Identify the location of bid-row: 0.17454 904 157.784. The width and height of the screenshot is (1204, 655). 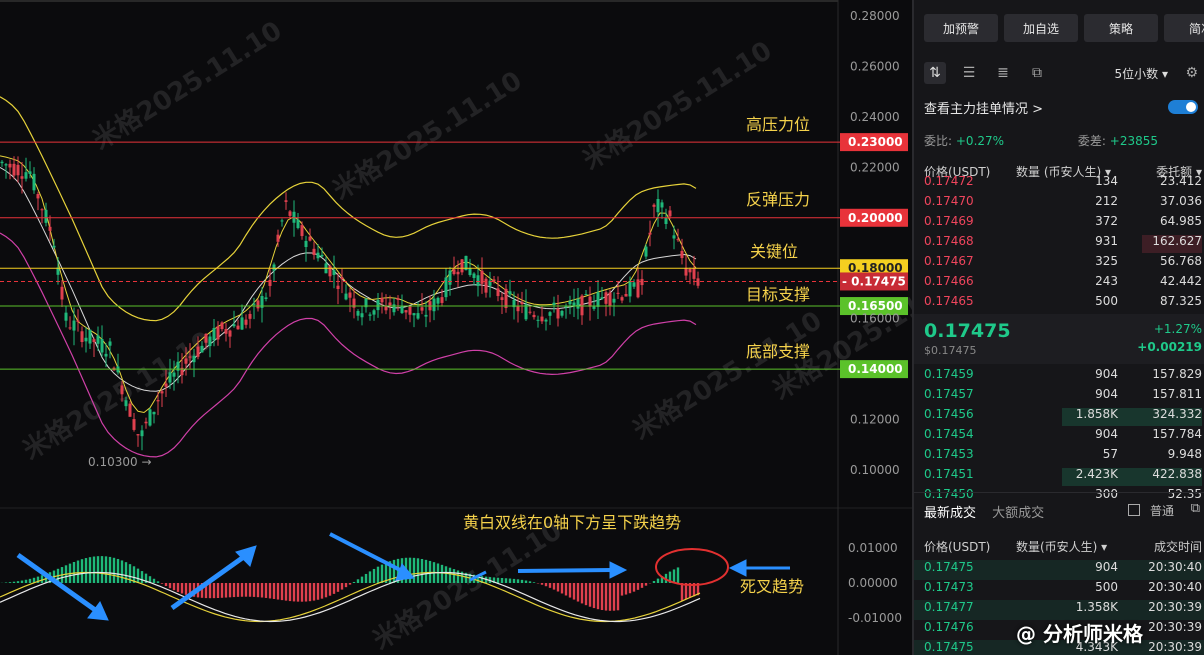
(1063, 437).